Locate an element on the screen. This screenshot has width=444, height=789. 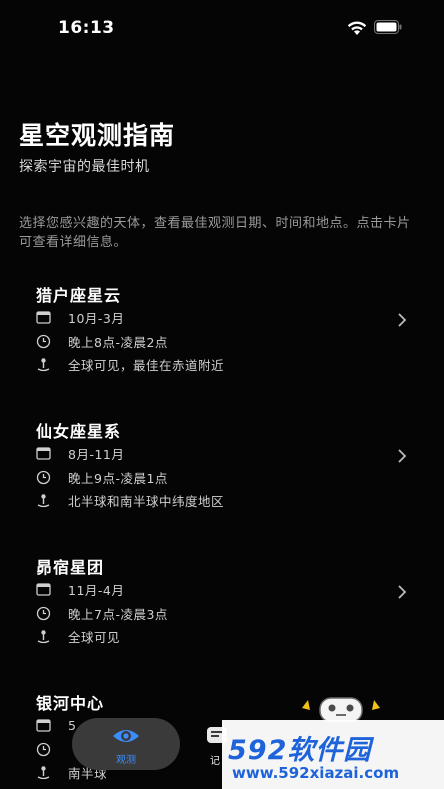
hours-row: 晚上9点-凌晨1点 is located at coordinates (102, 477).